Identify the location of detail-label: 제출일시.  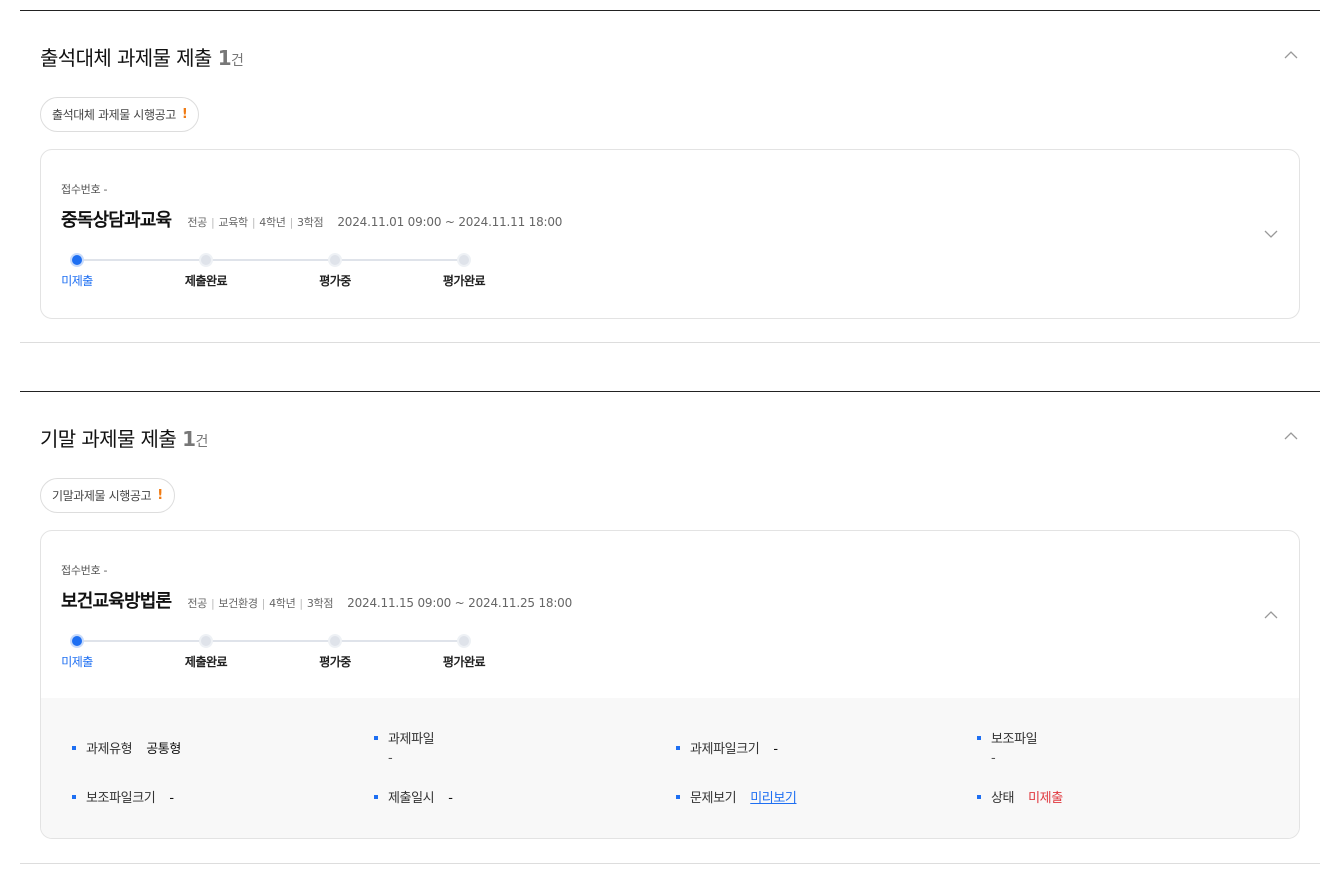
(411, 798).